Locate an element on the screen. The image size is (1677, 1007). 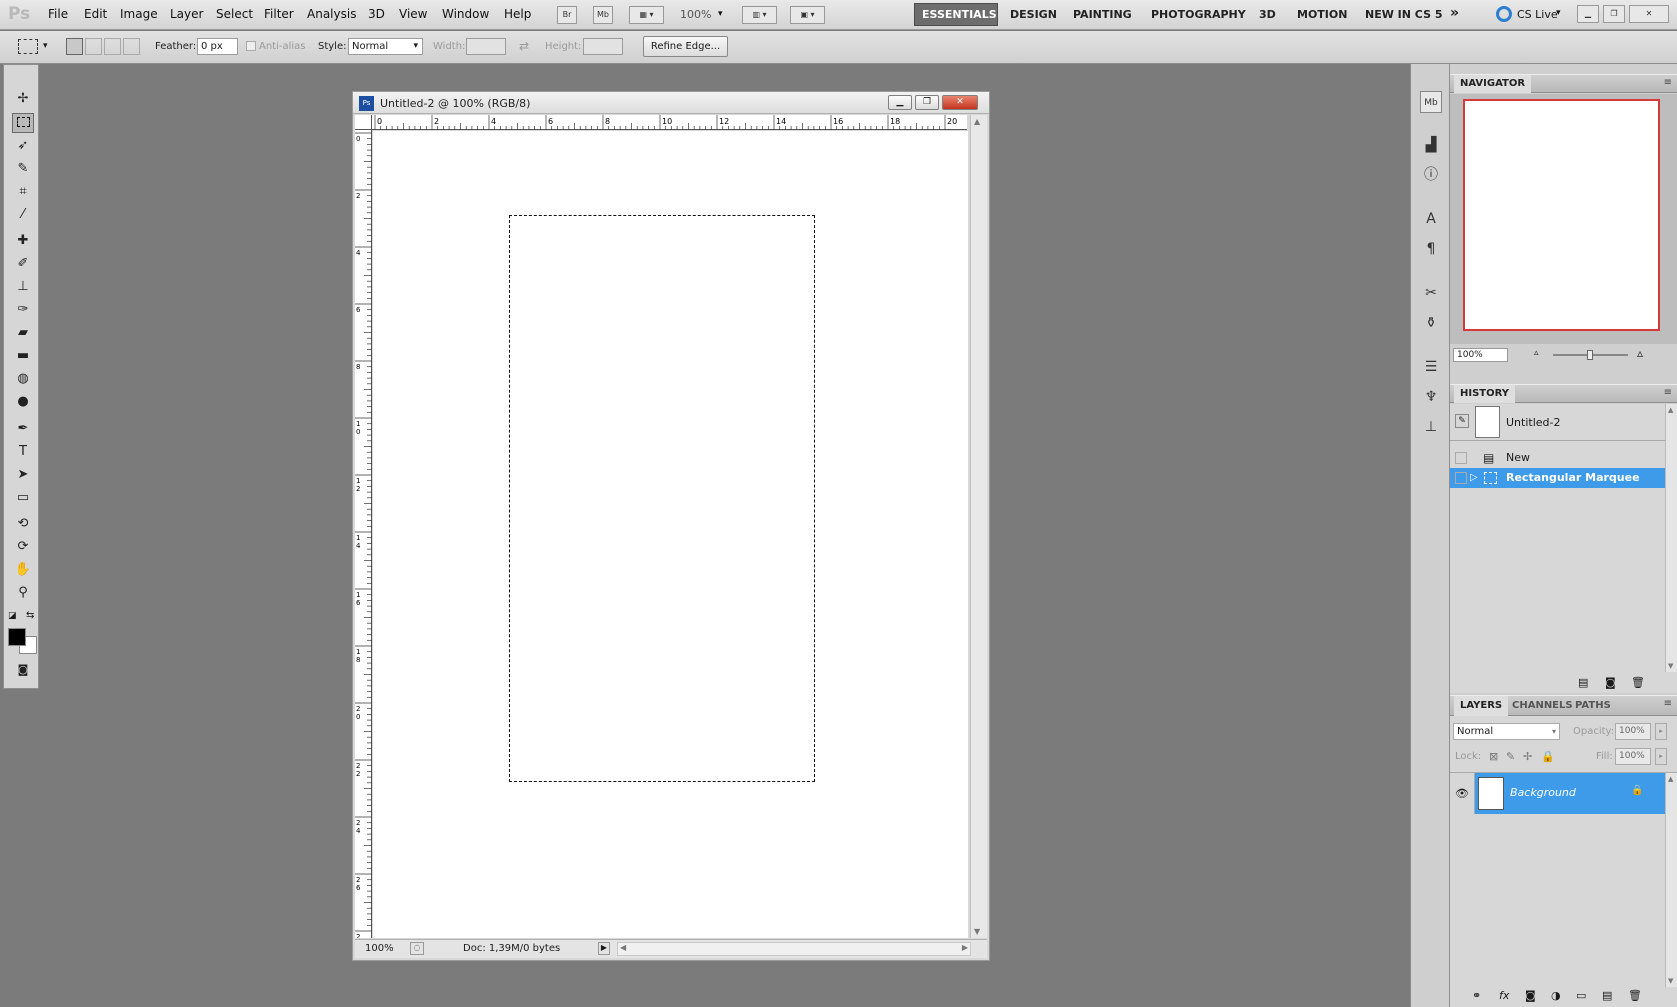
layers-scrollbar: ▲ ▼ is located at coordinates (1671, 880).